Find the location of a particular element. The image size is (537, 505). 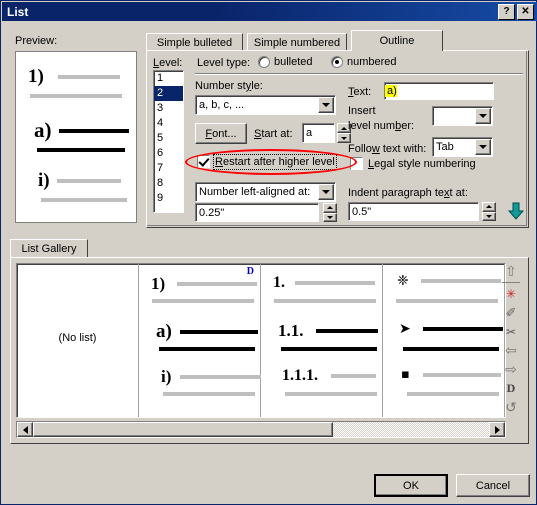

text-label: Text: is located at coordinates (360, 92).